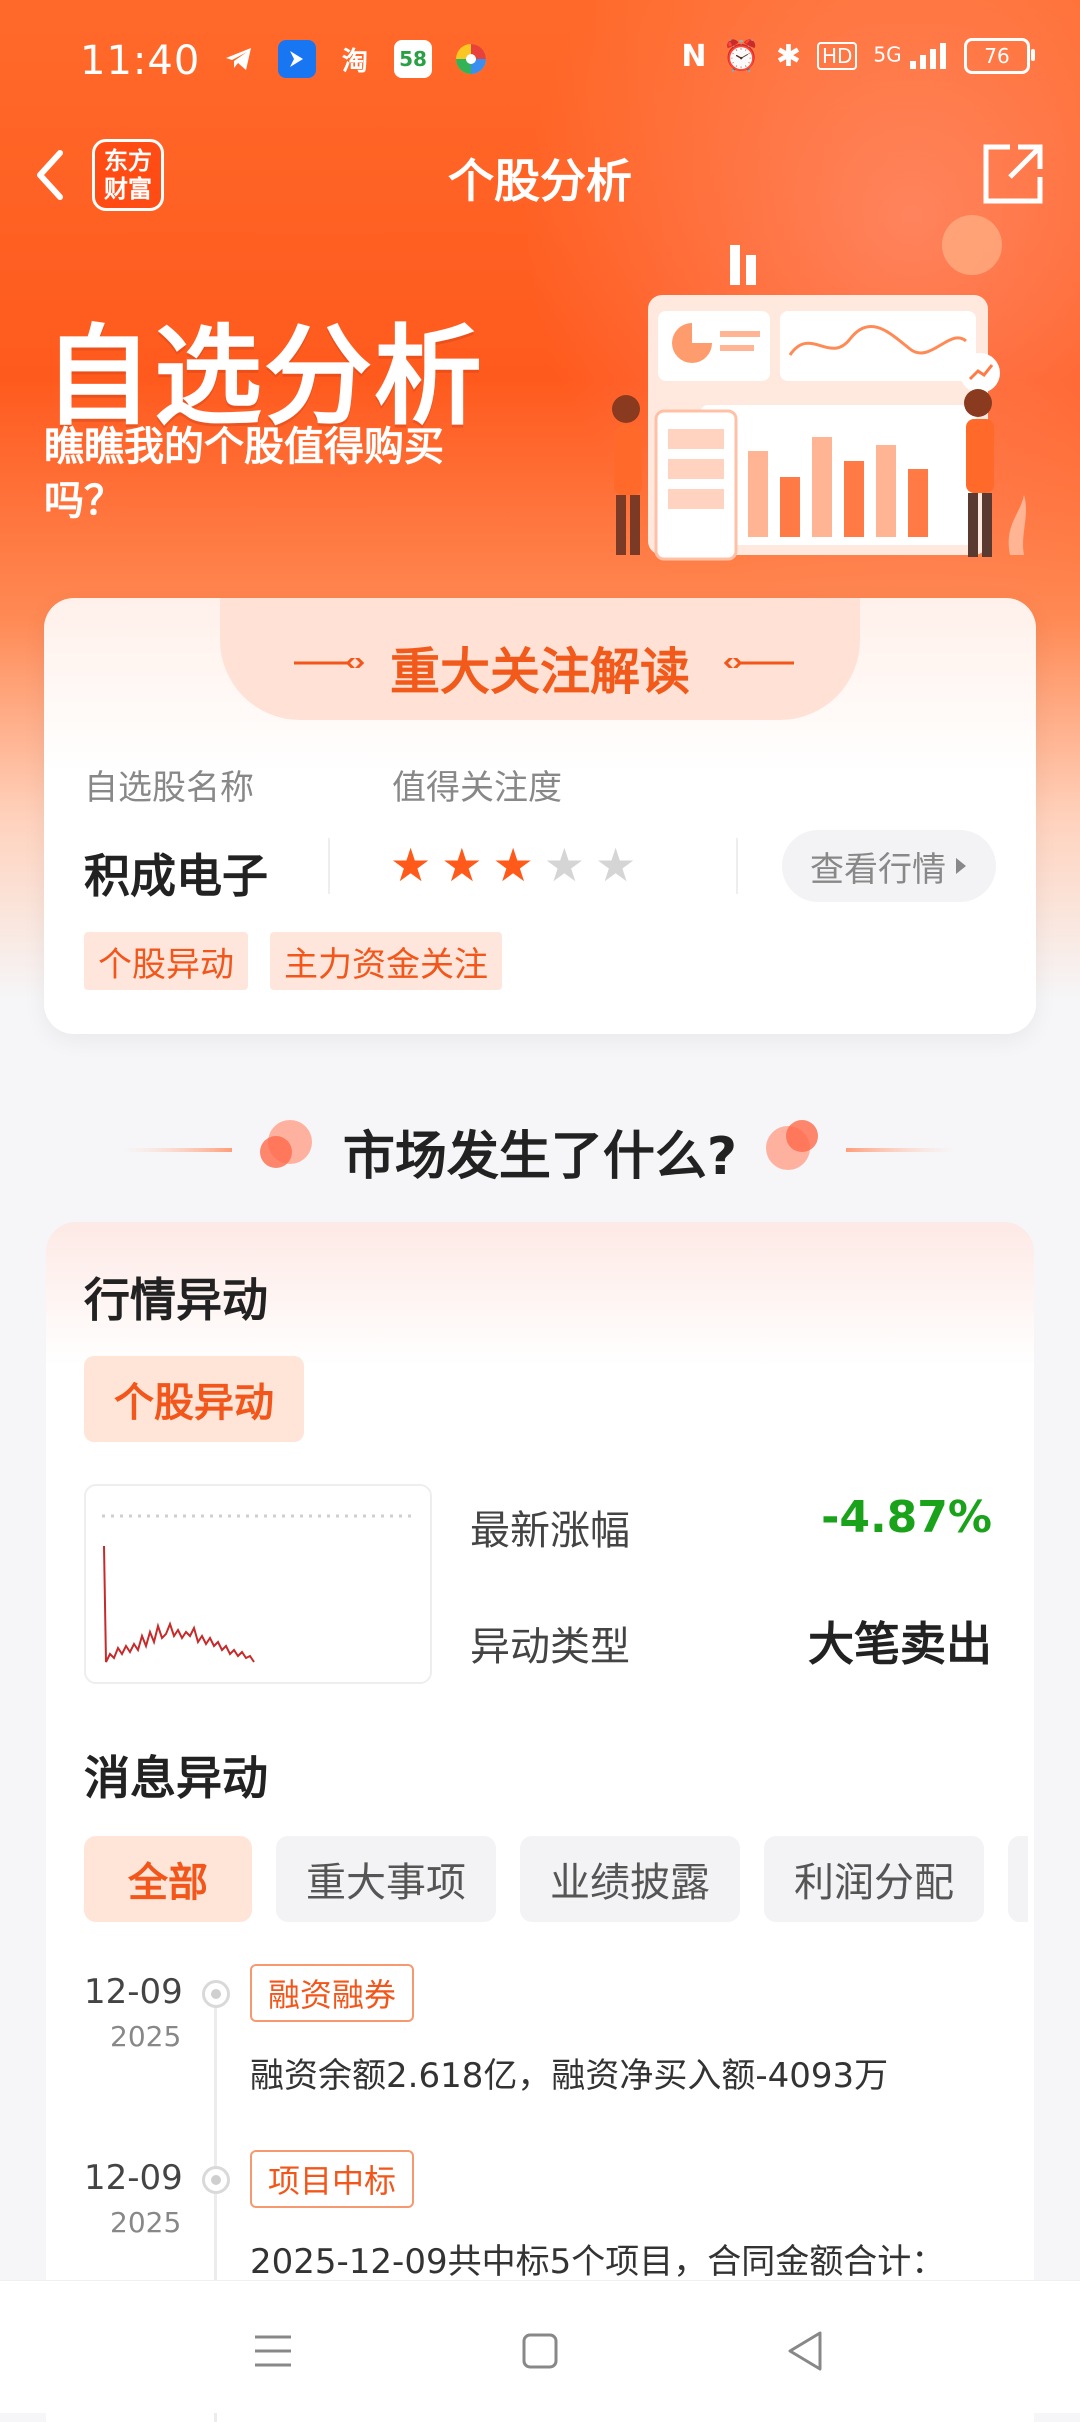 This screenshot has height=2422, width=1080. Describe the element at coordinates (179, 1604) in the screenshot. I see `price-line` at that location.